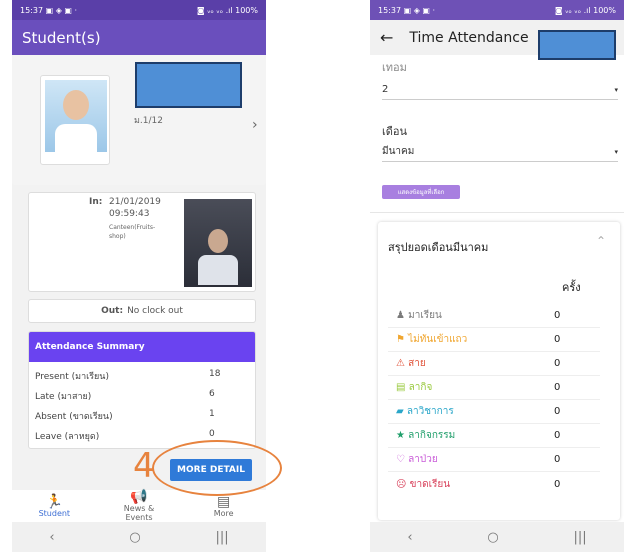 This screenshot has height=552, width=624. I want to click on clock-in-label: In:, so click(96, 202).